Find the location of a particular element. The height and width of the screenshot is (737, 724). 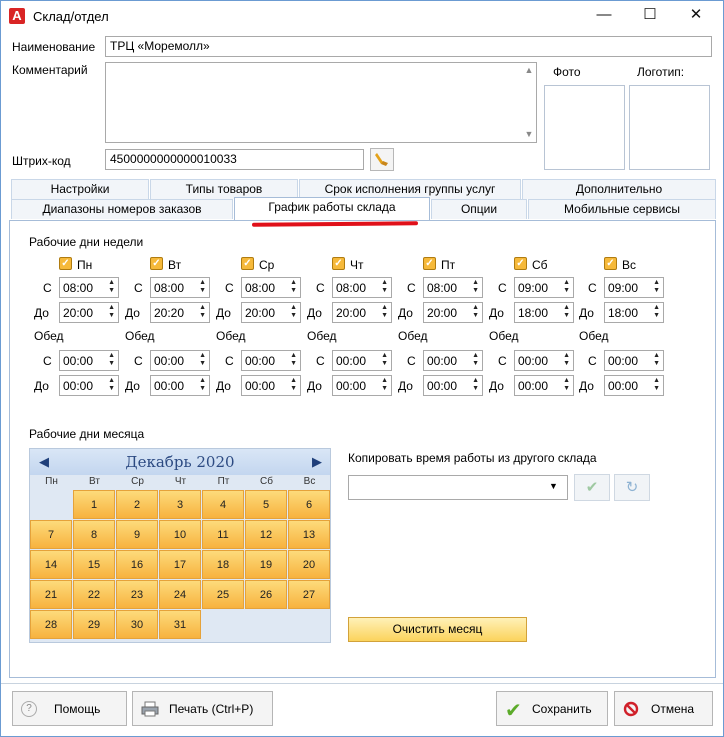

day-checkbox-7: ✓ is located at coordinates (610, 263).